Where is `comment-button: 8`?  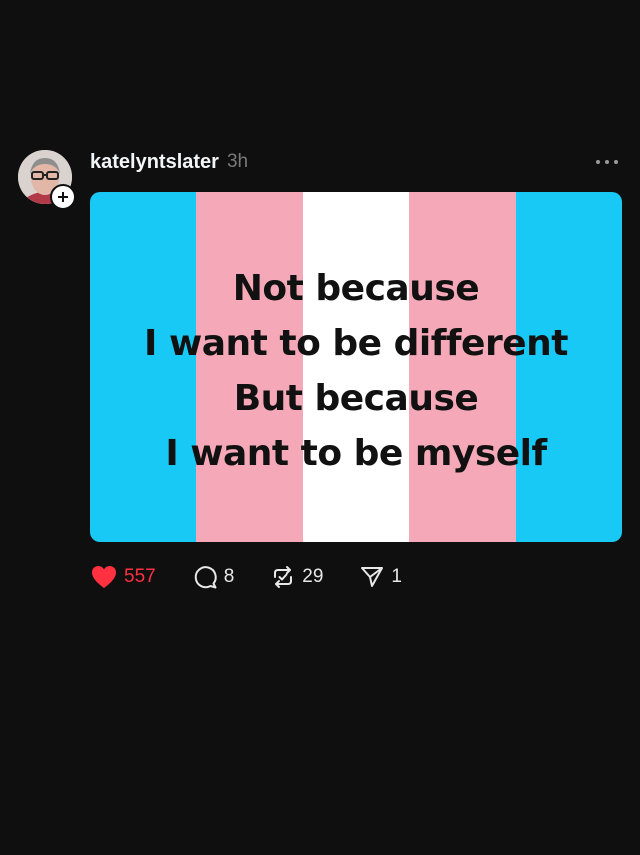
comment-button: 8 is located at coordinates (213, 577).